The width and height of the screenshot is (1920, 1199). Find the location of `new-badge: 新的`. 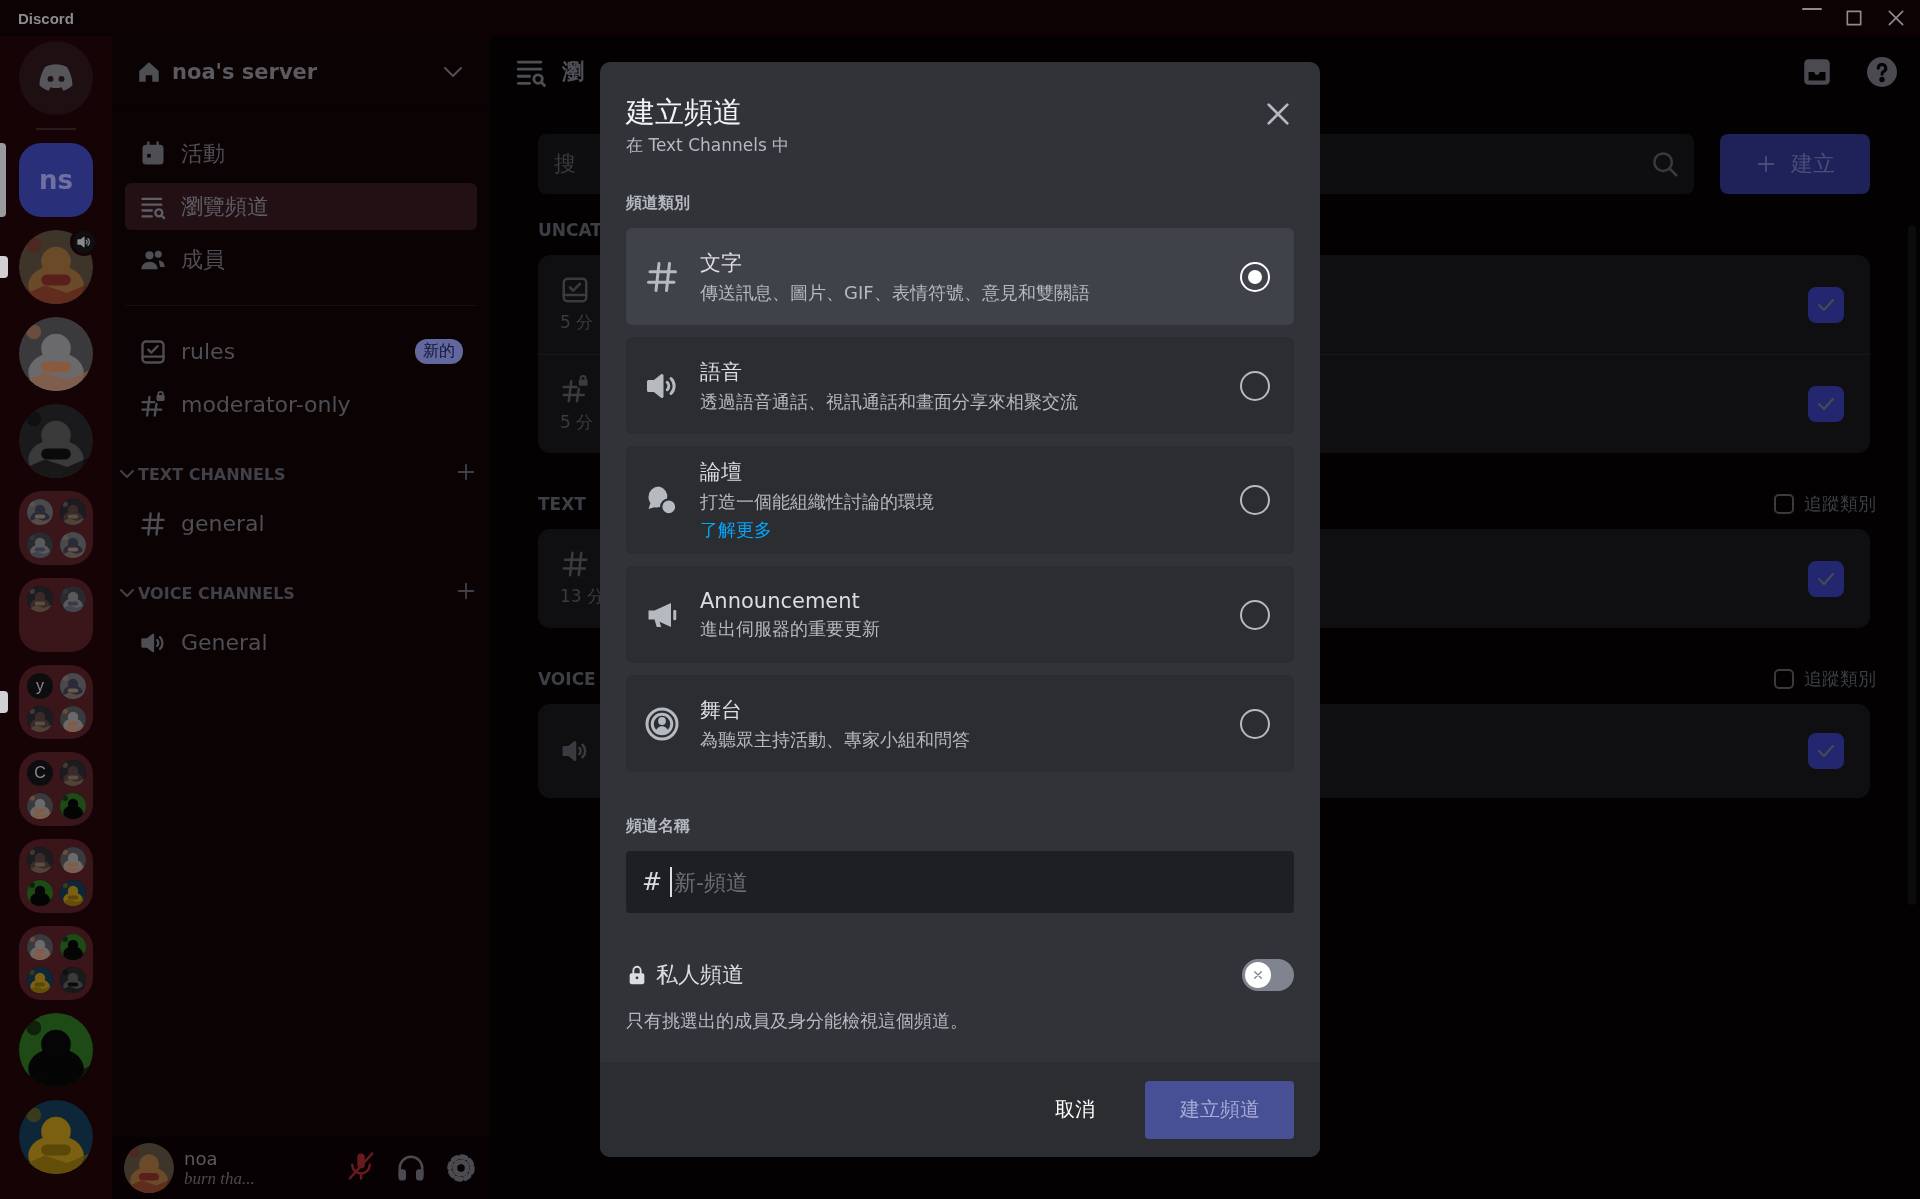

new-badge: 新的 is located at coordinates (439, 351).